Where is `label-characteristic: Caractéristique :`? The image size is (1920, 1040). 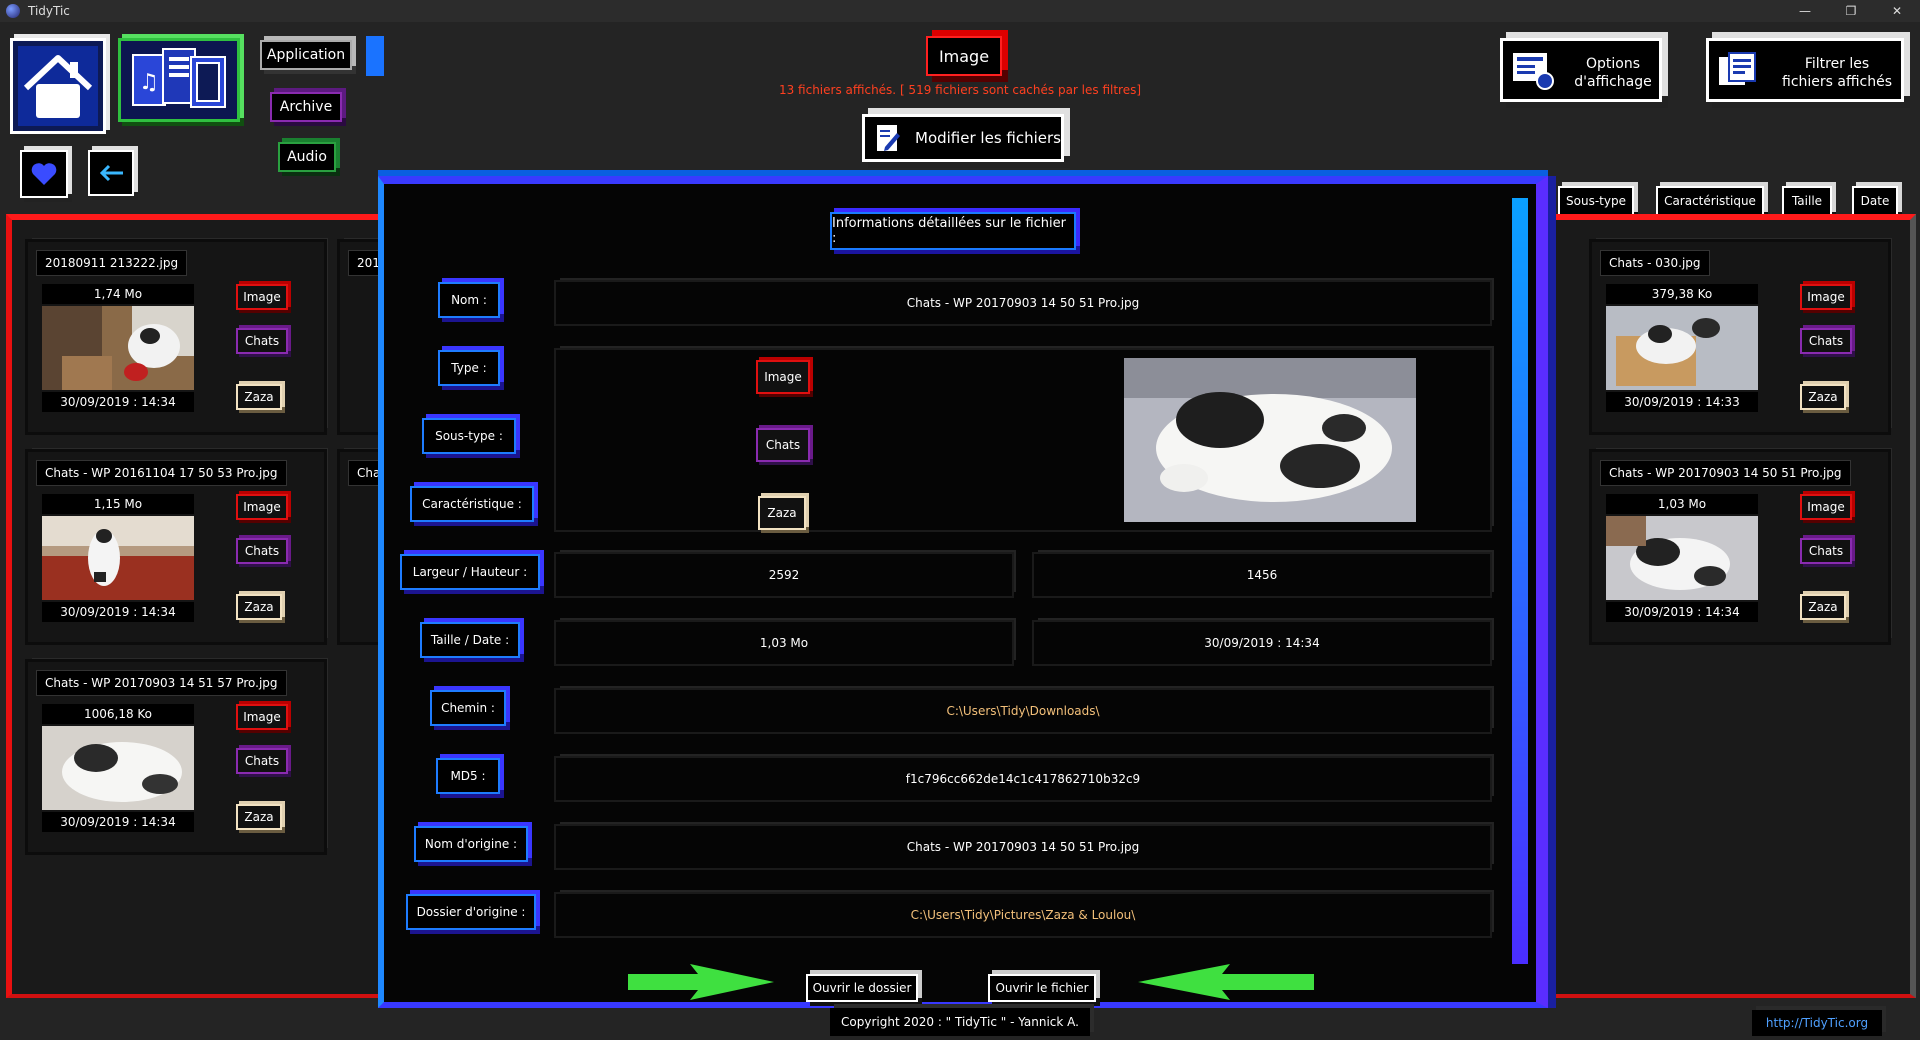
label-characteristic: Caractéristique : is located at coordinates (472, 504).